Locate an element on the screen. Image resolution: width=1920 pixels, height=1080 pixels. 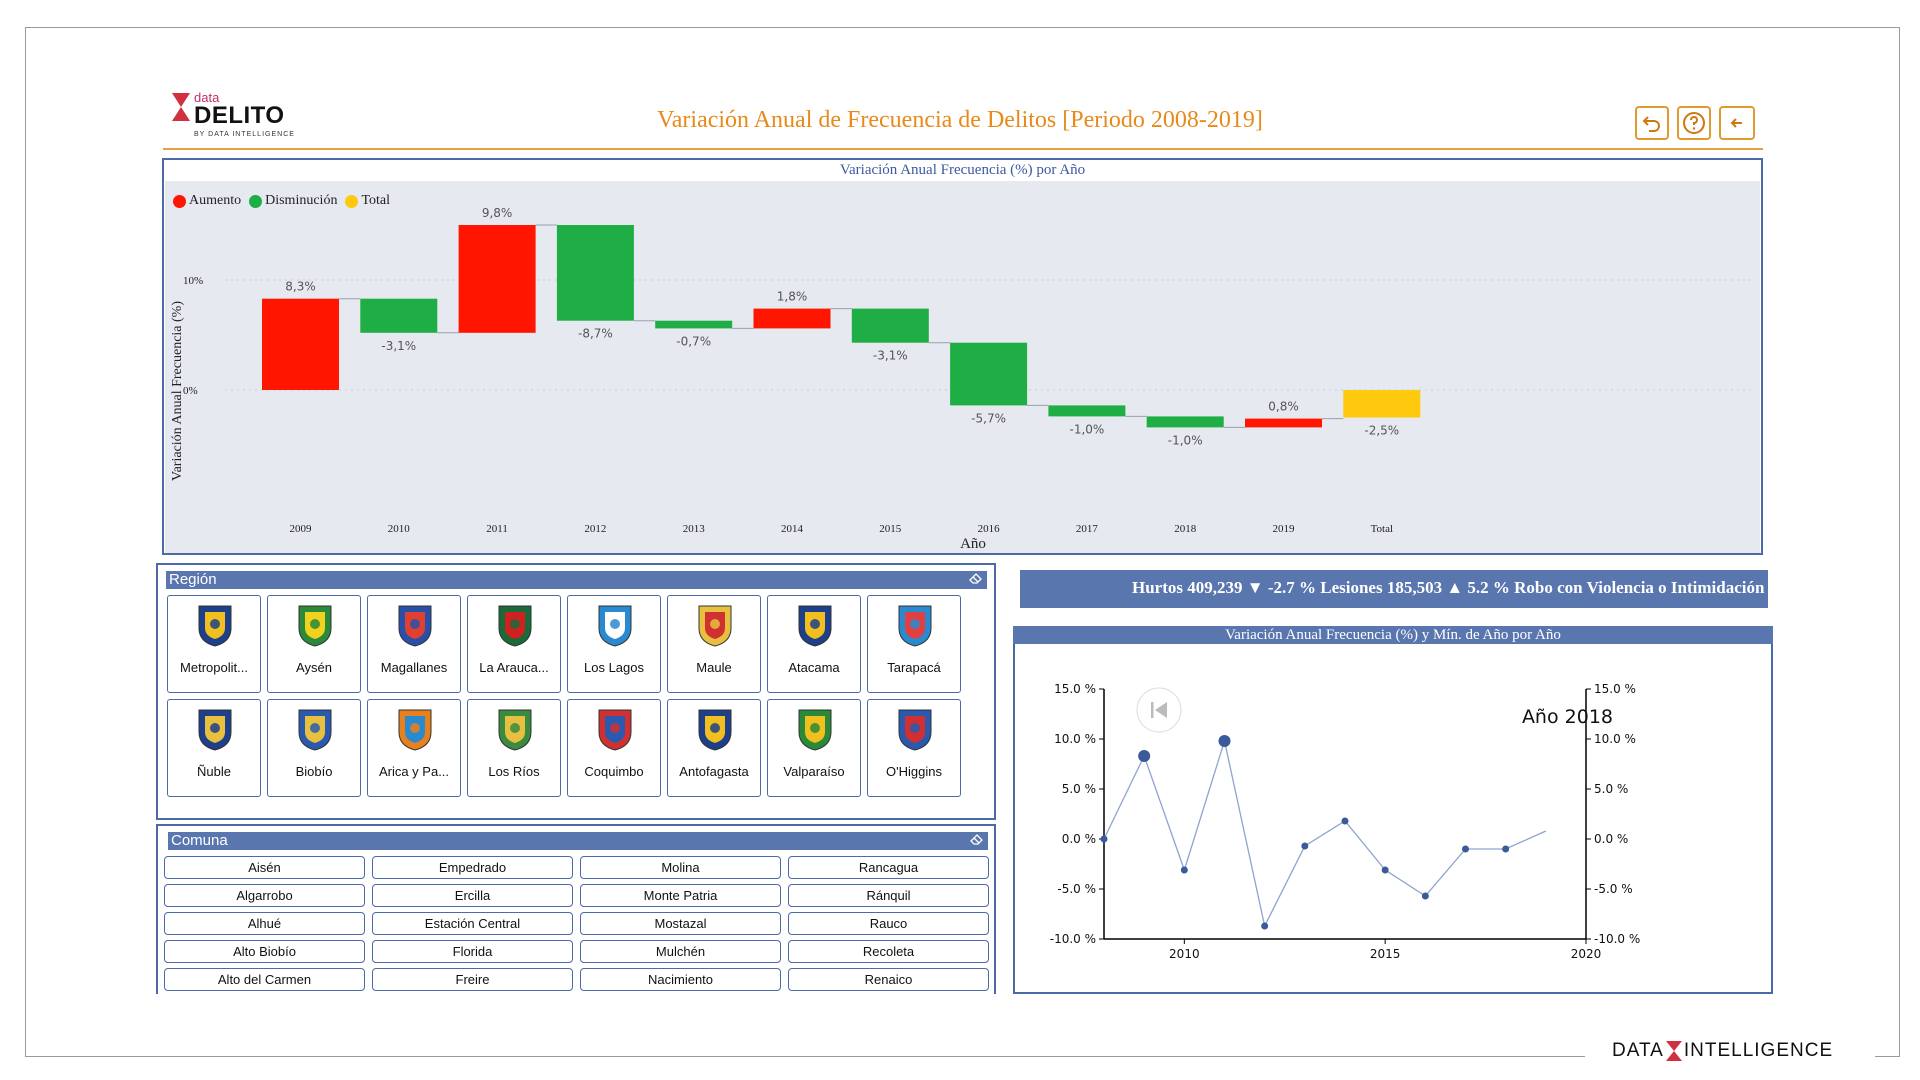
x-tick-label: 2009 is located at coordinates (301, 529).